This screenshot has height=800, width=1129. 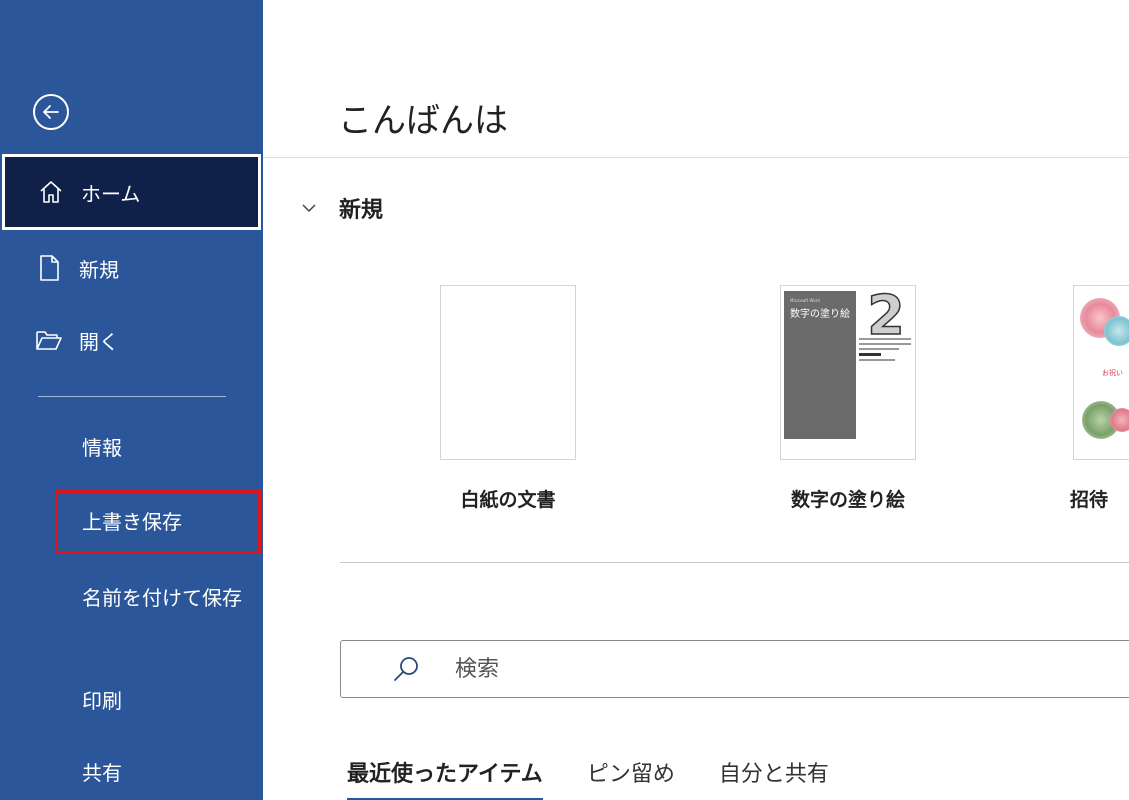 What do you see at coordinates (820, 365) in the screenshot?
I see `template-thumbnail-bar: Microsoft Word 数字の塗り絵` at bounding box center [820, 365].